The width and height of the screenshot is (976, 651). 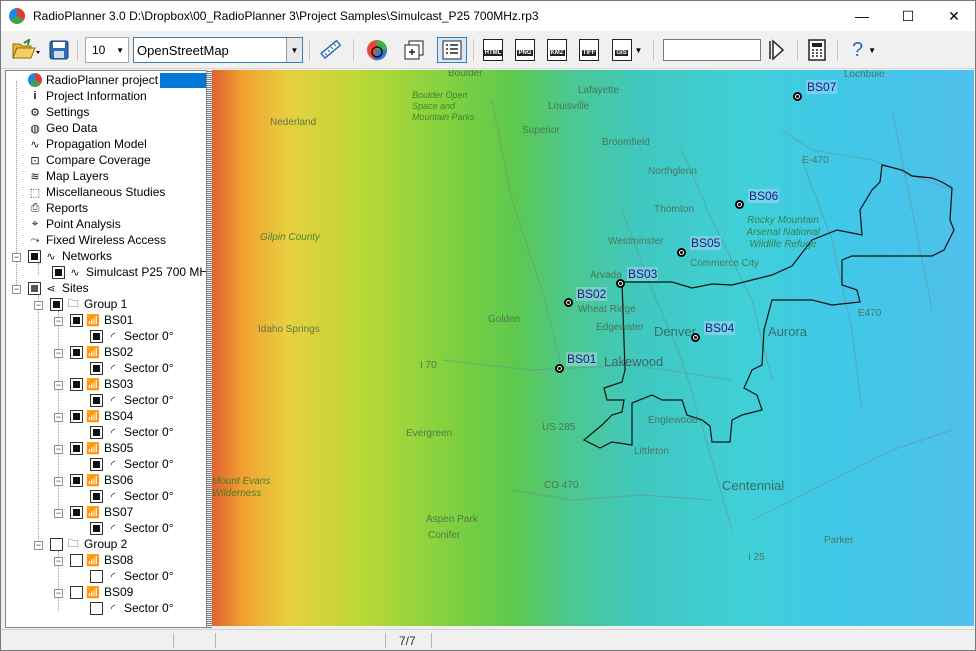 I want to click on tree-item-site-bs09: 📶 BS09, so click(x=101, y=592).